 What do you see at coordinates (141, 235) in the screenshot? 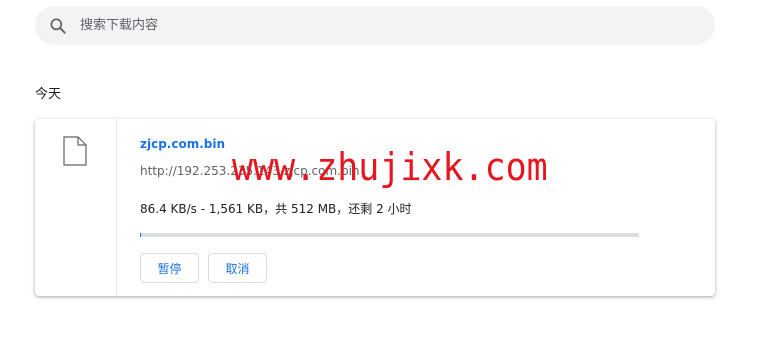
I see `download-progress-fill` at bounding box center [141, 235].